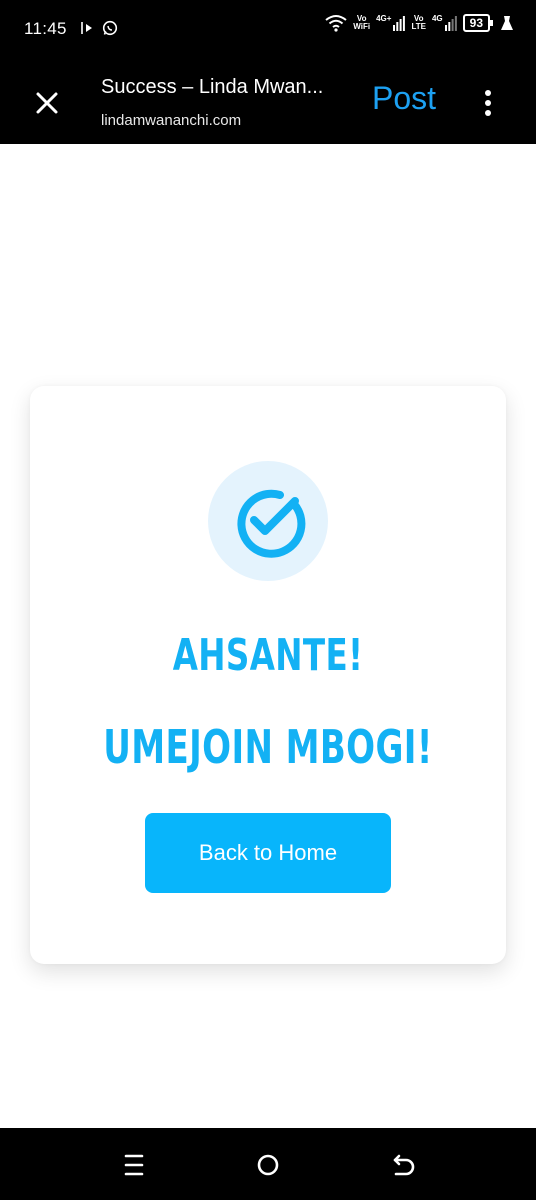 The height and width of the screenshot is (1200, 536). I want to click on network-4gplus-indicator: 4G+, so click(391, 23).